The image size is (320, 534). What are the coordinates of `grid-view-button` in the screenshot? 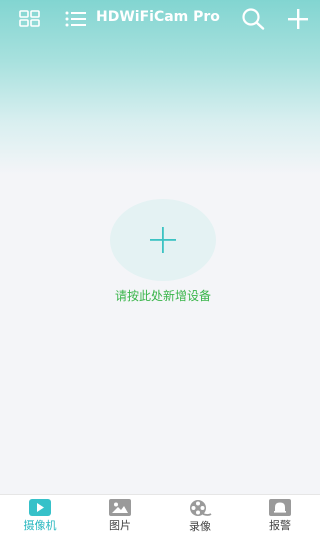 It's located at (30, 19).